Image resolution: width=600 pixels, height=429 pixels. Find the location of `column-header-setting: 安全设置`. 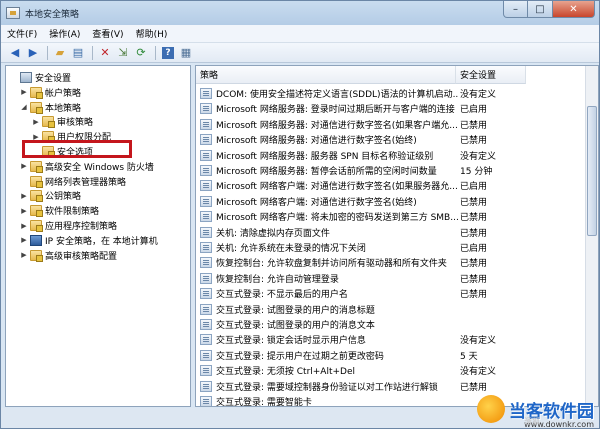

column-header-setting: 安全设置 is located at coordinates (491, 75).